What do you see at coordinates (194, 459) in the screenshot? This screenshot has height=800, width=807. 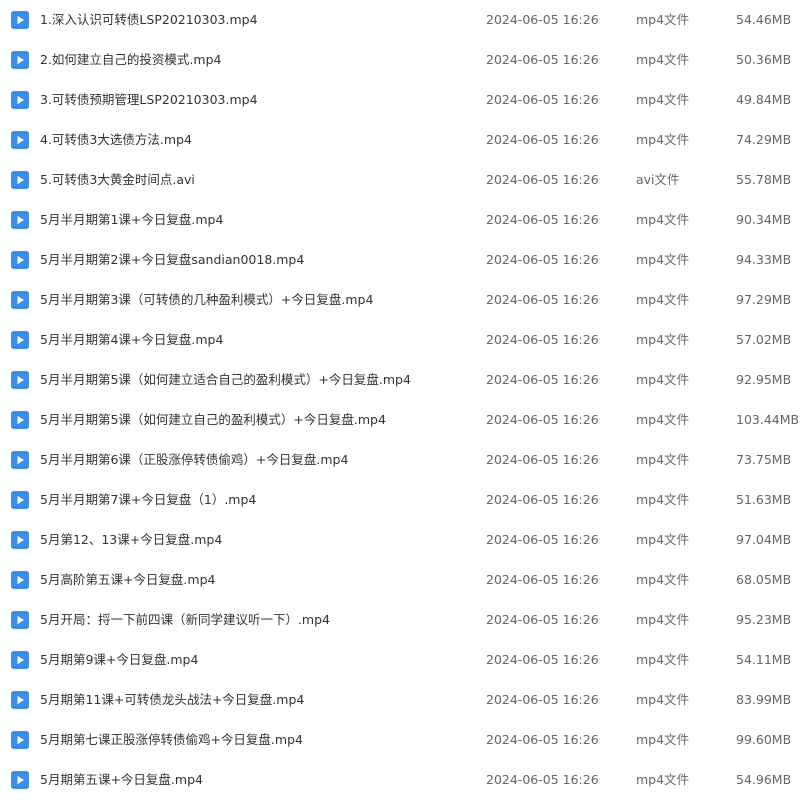 I see `file-name: 5月半月期第6课（正股涨停转债偷鸡）+今日复盘.mp4` at bounding box center [194, 459].